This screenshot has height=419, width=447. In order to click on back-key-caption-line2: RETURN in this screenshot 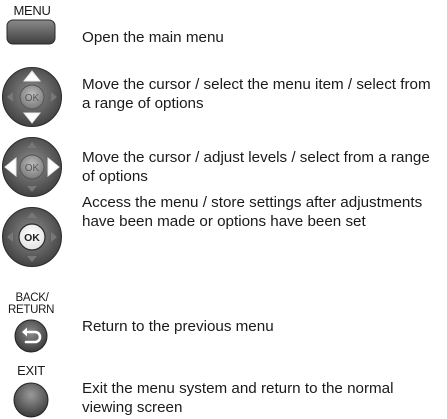, I will do `click(31, 310)`.